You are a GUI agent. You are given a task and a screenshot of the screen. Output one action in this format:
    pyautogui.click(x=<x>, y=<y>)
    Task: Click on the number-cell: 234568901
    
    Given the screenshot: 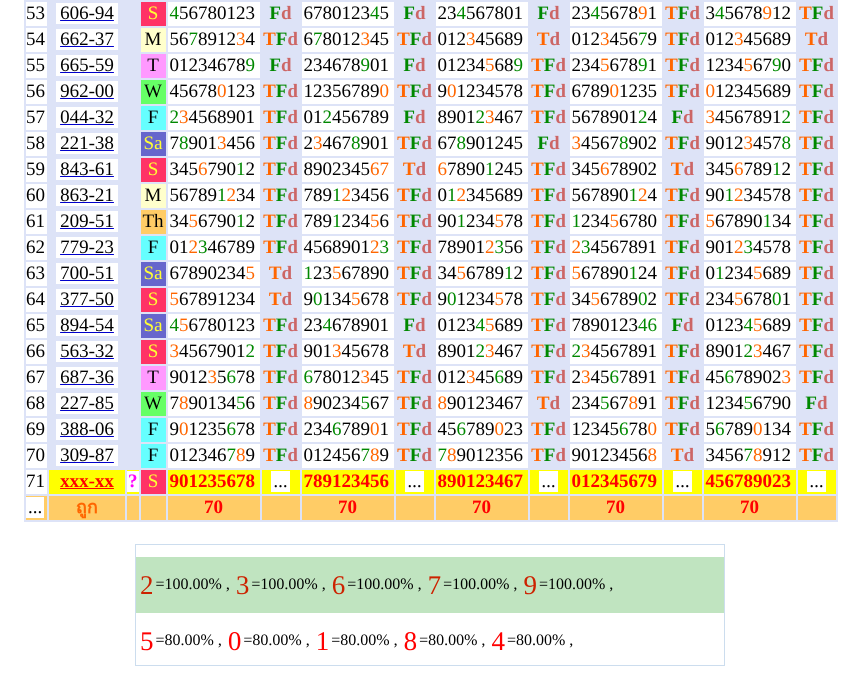 What is the action you would take?
    pyautogui.click(x=214, y=118)
    